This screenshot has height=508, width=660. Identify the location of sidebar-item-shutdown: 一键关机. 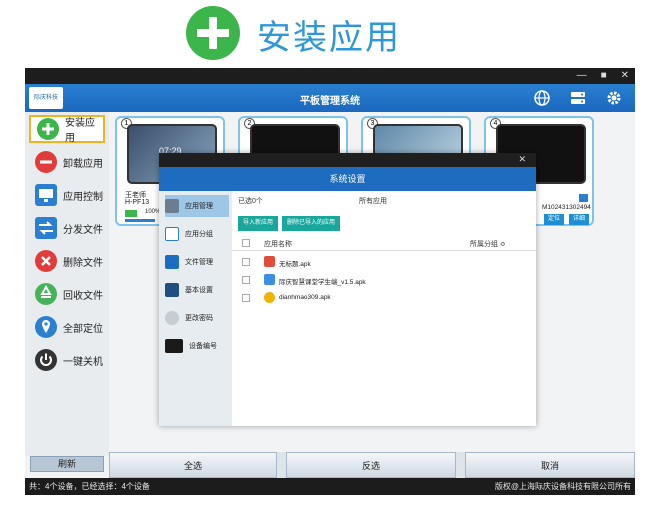
(67, 360).